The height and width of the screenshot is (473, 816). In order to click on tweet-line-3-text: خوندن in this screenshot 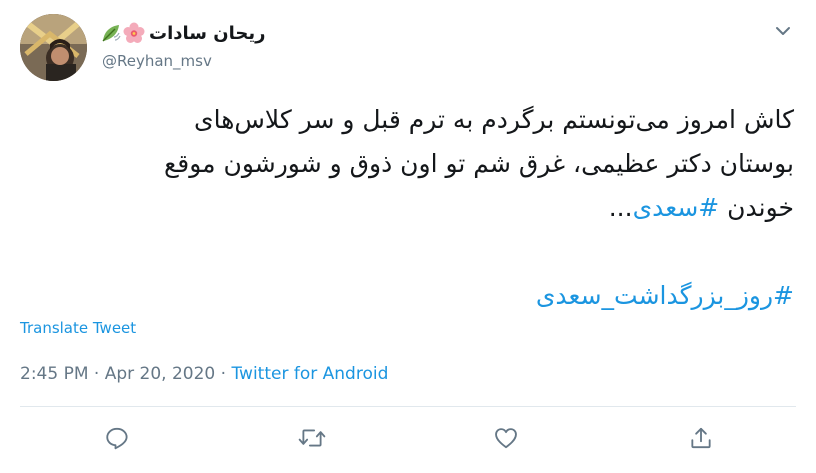, I will do `click(756, 207)`.